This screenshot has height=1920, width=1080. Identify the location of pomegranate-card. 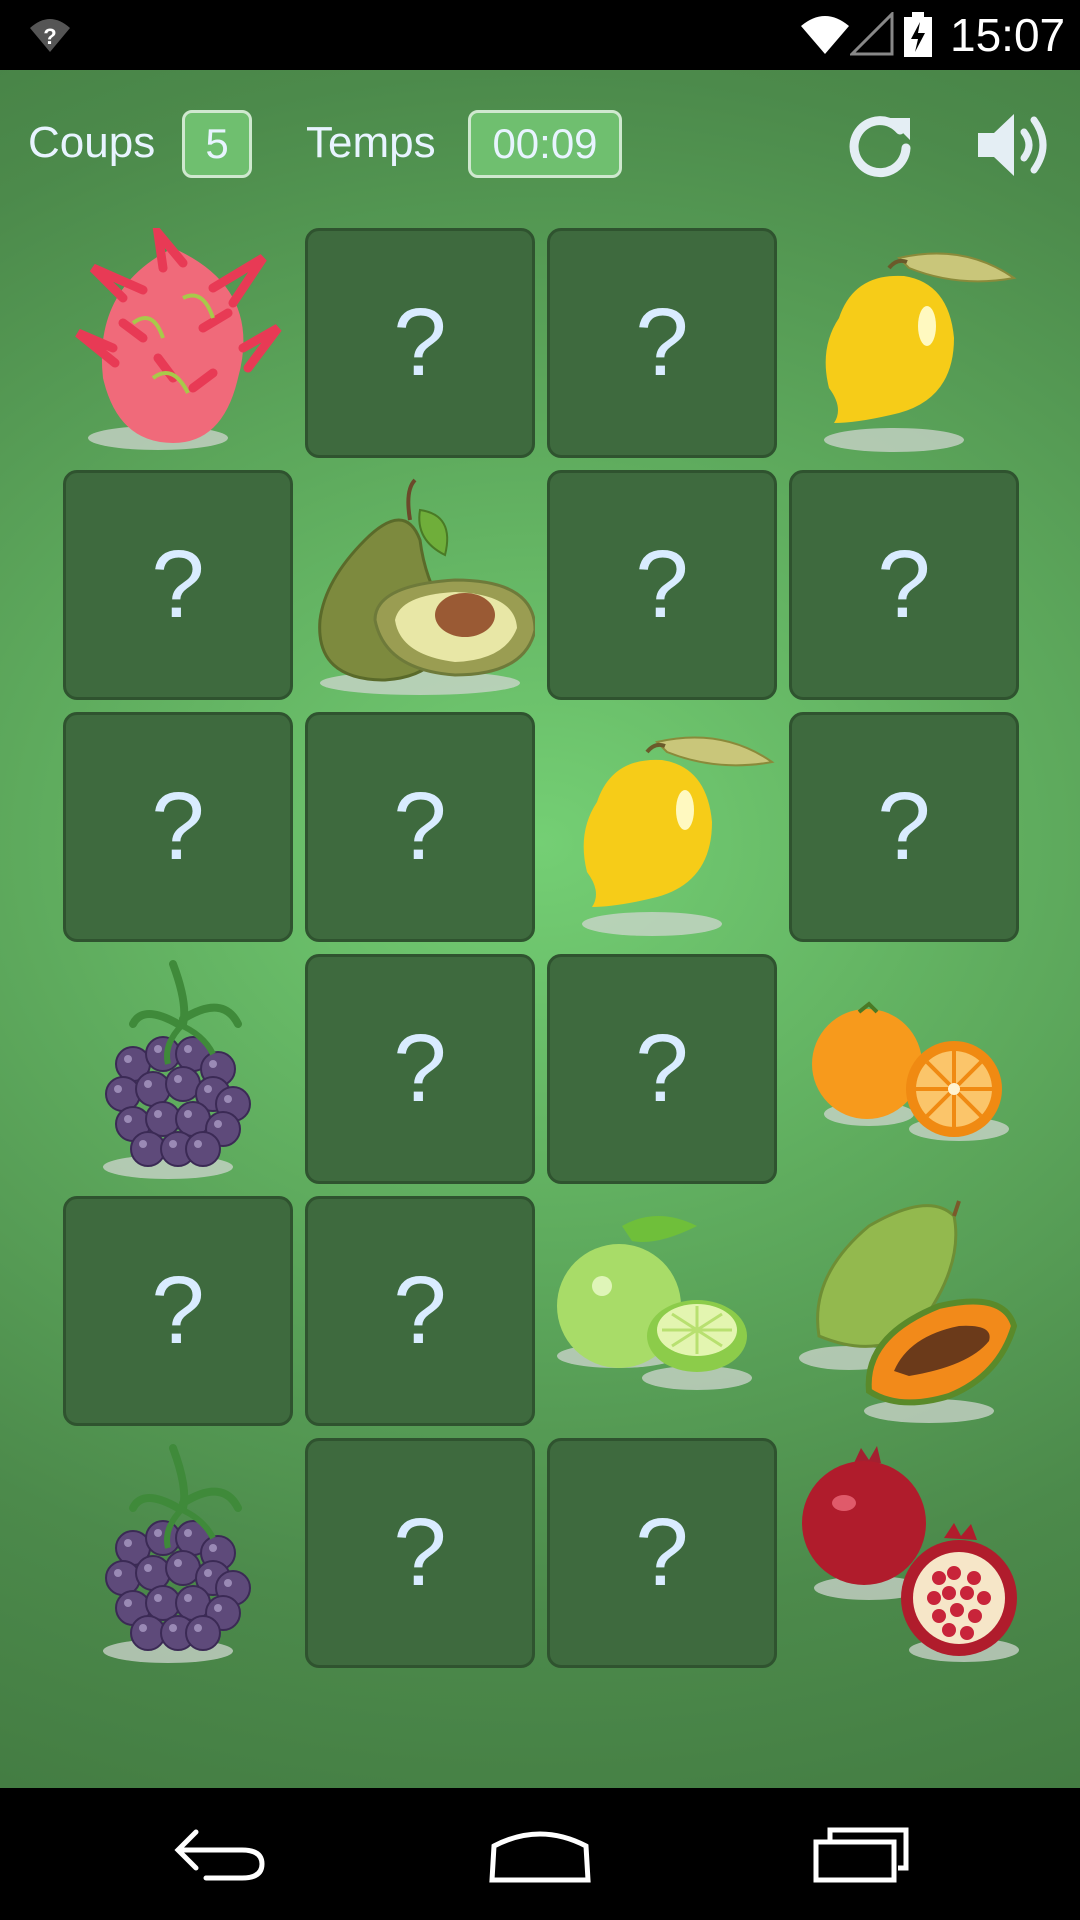
(904, 1553).